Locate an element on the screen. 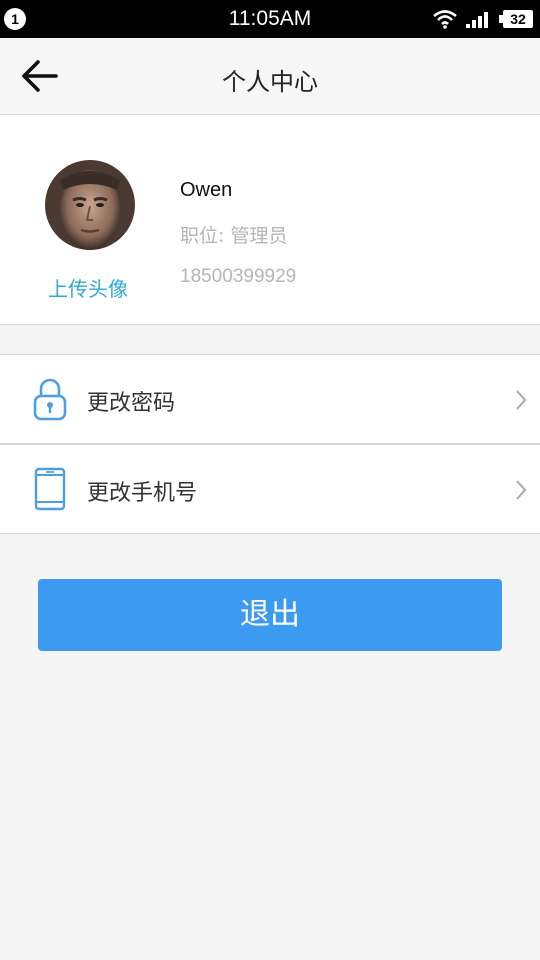  avatar-photo is located at coordinates (90, 205).